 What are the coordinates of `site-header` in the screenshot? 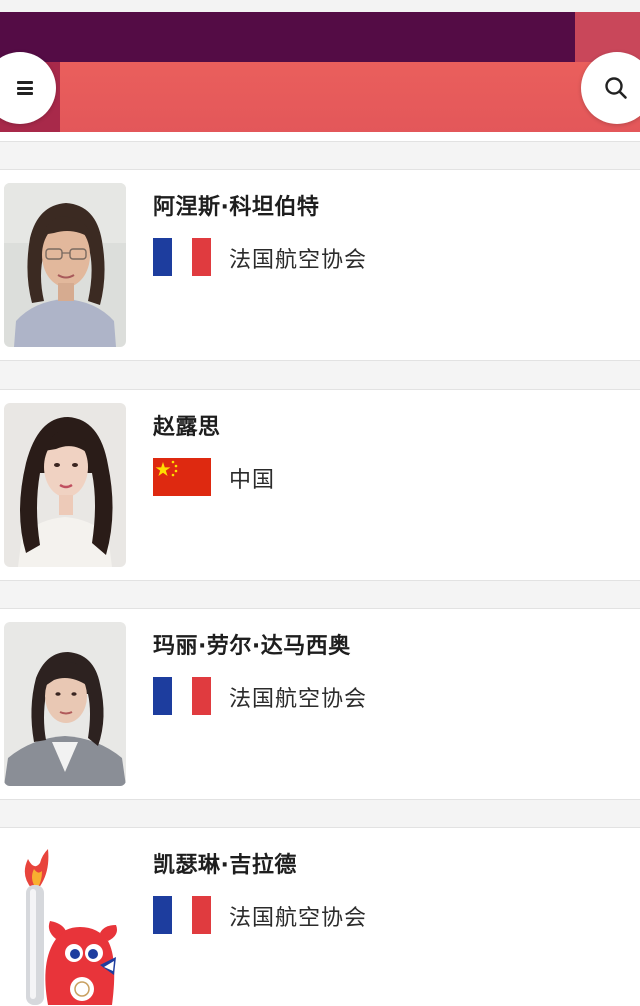 It's located at (320, 72).